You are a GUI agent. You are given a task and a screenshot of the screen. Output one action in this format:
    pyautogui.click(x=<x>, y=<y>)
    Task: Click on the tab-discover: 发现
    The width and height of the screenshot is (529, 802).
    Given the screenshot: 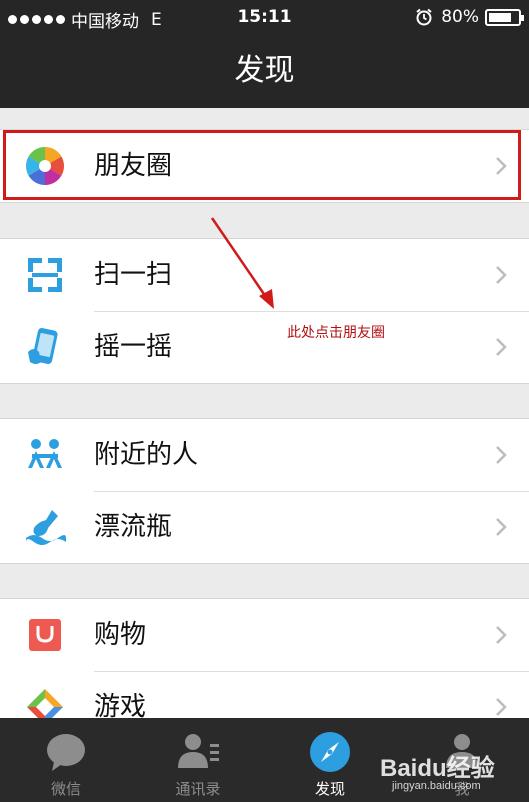 What is the action you would take?
    pyautogui.click(x=330, y=760)
    